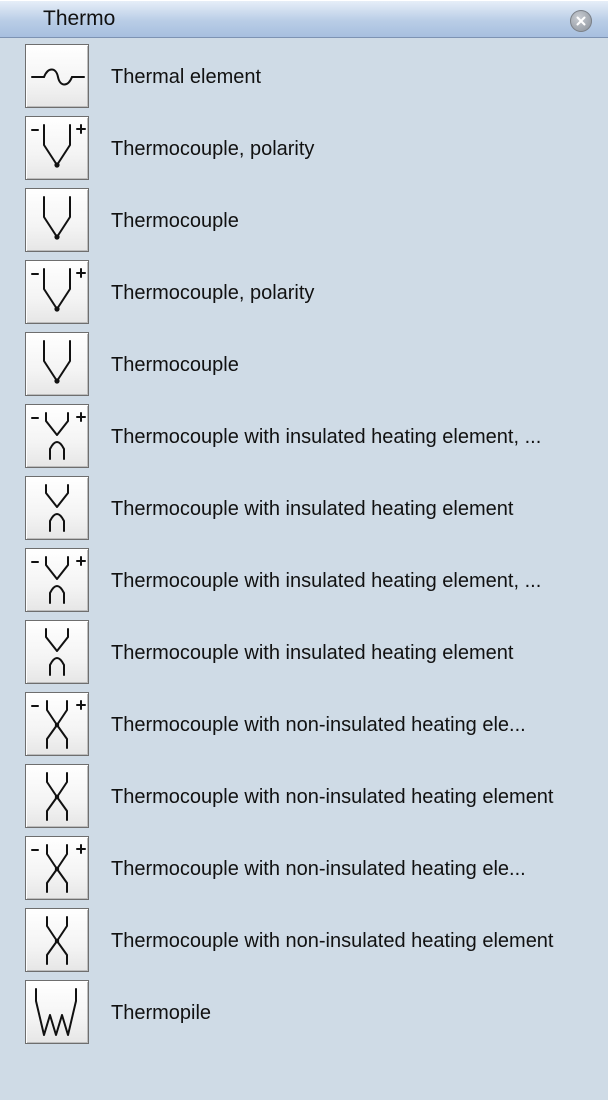  Describe the element at coordinates (304, 1013) in the screenshot. I see `shape-item: Thermopile` at that location.